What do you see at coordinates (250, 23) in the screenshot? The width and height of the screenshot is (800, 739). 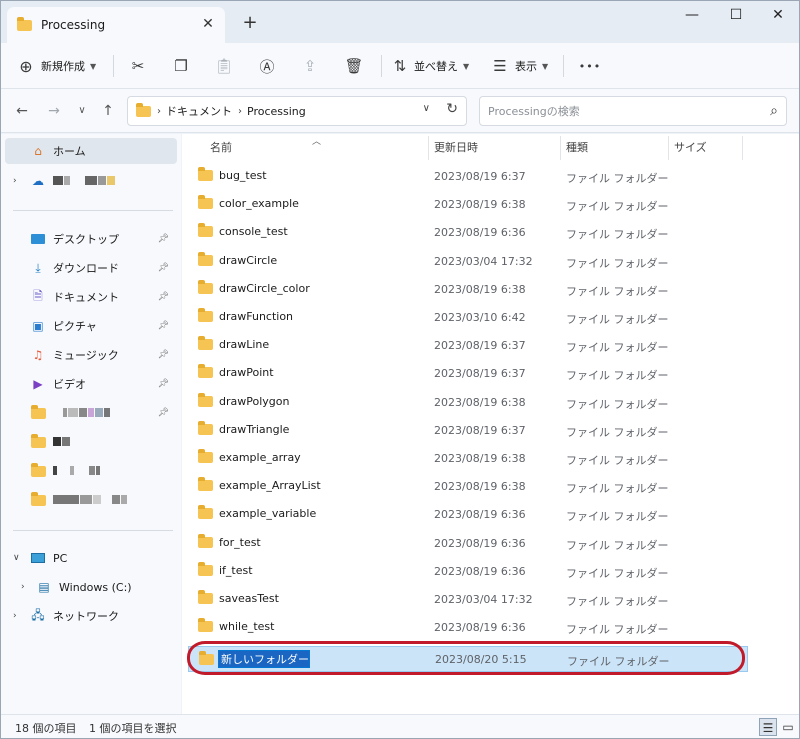 I see `new-tab-button: +` at bounding box center [250, 23].